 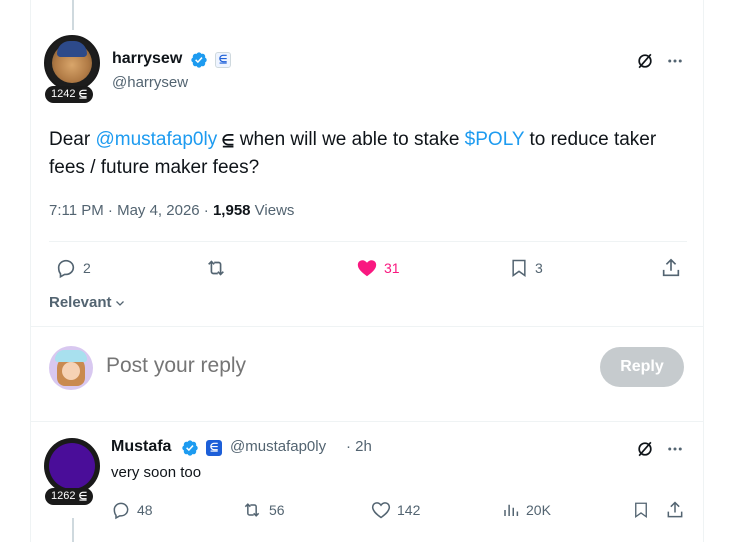 What do you see at coordinates (231, 210) in the screenshot?
I see `views-count: 1,958` at bounding box center [231, 210].